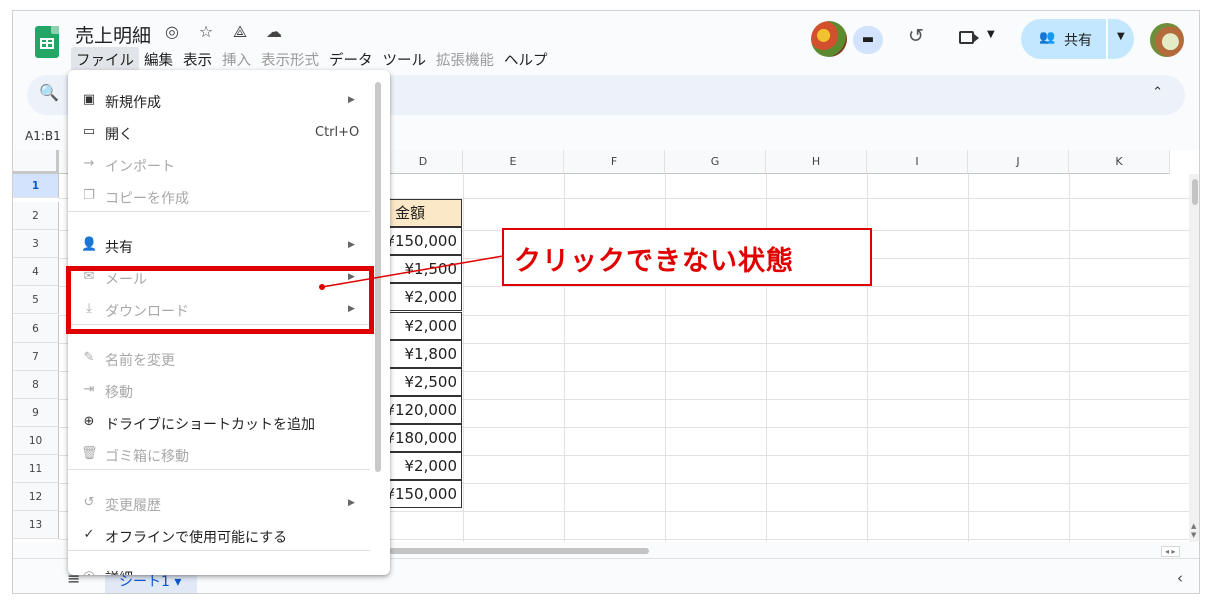 This screenshot has width=1209, height=603. Describe the element at coordinates (411, 272) in the screenshot. I see `callout-leader-line` at that location.